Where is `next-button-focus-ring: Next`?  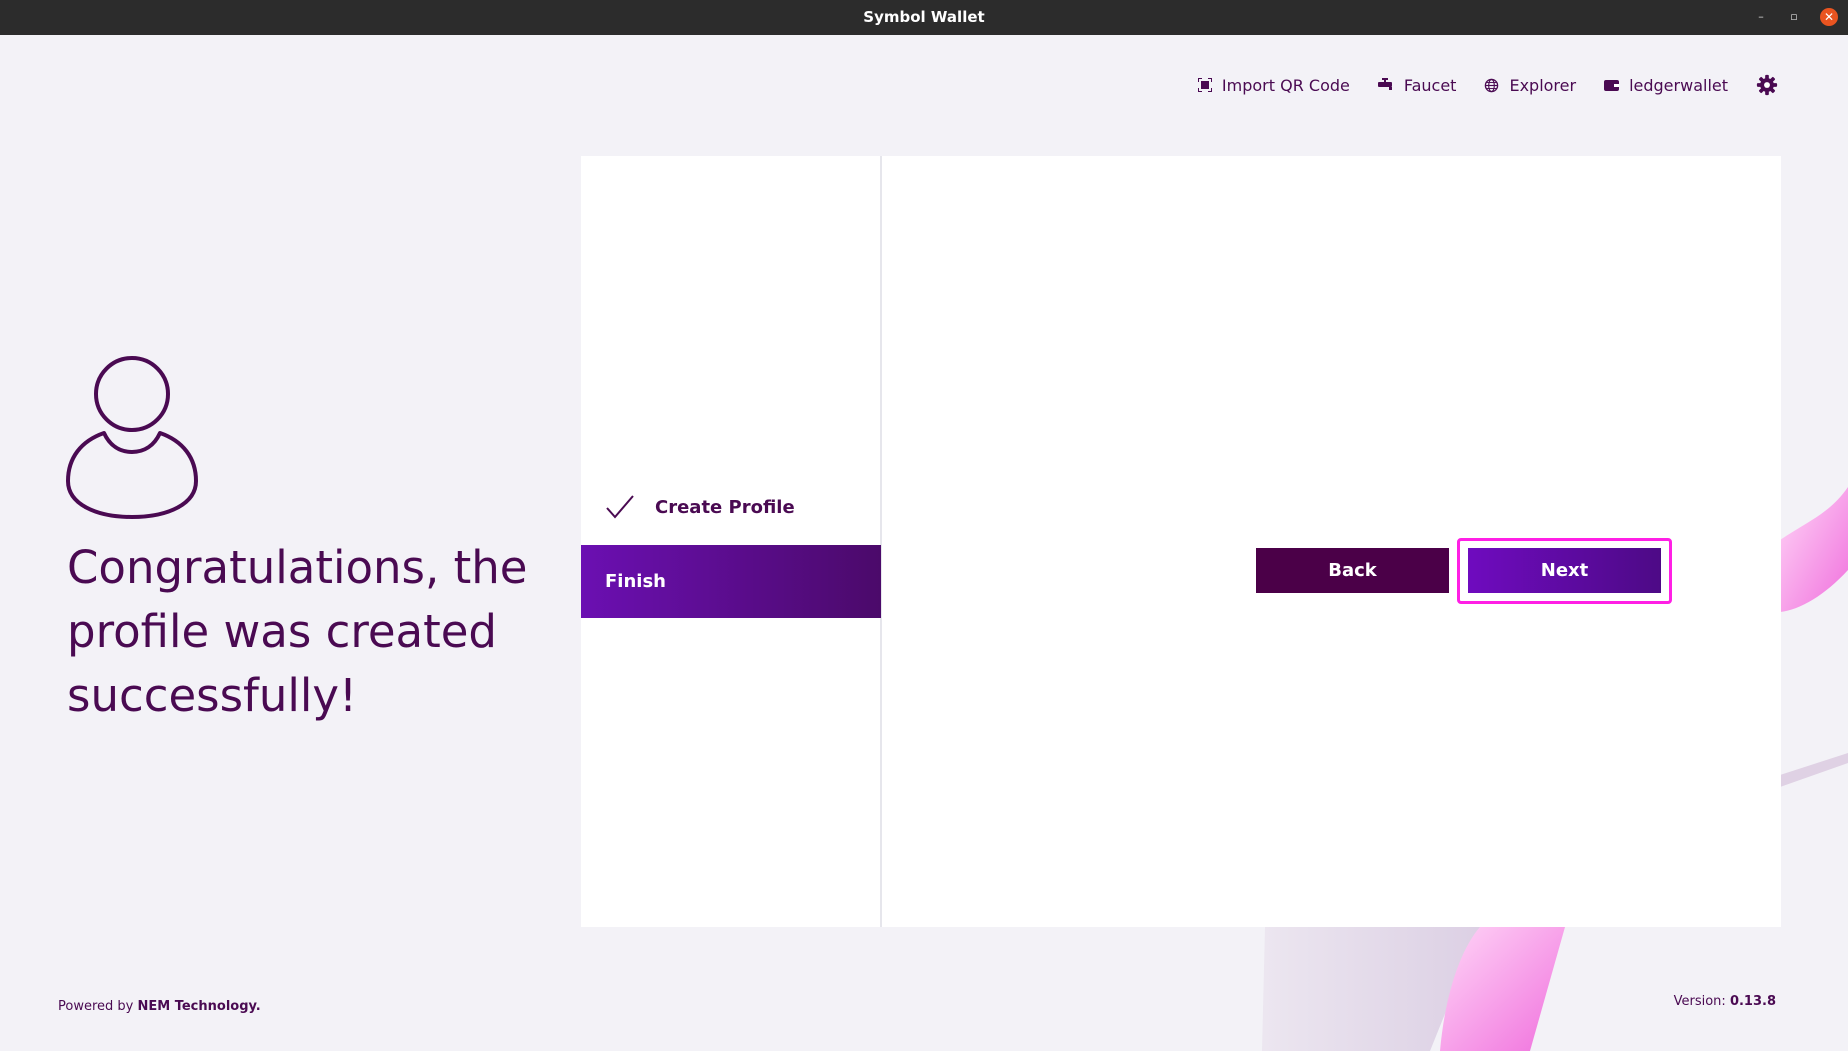 next-button-focus-ring: Next is located at coordinates (1564, 571).